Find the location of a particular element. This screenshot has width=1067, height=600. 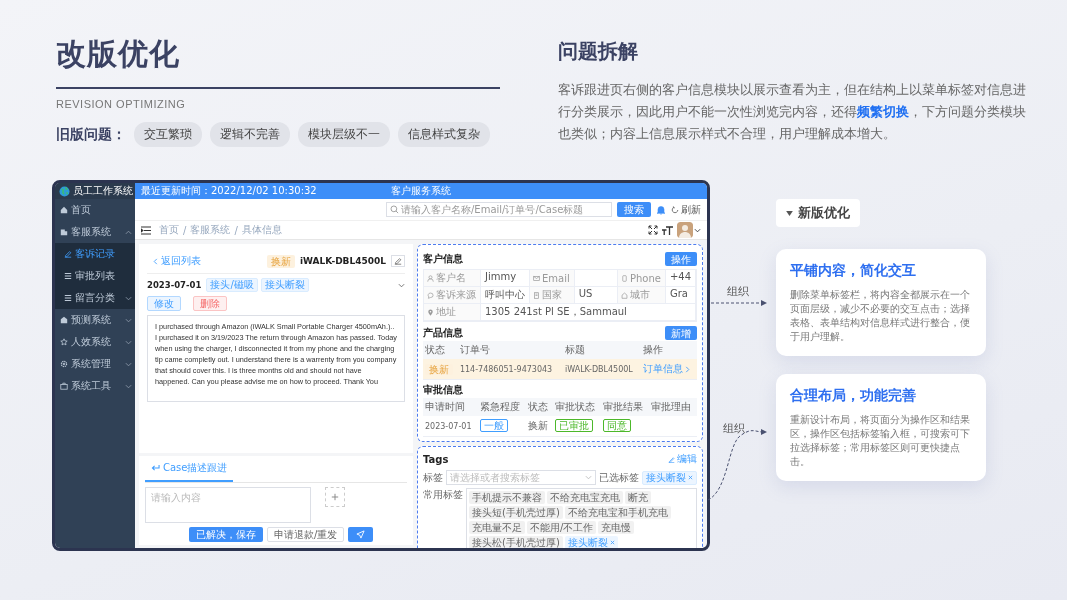

section-title: 客户信息 is located at coordinates (443, 259).